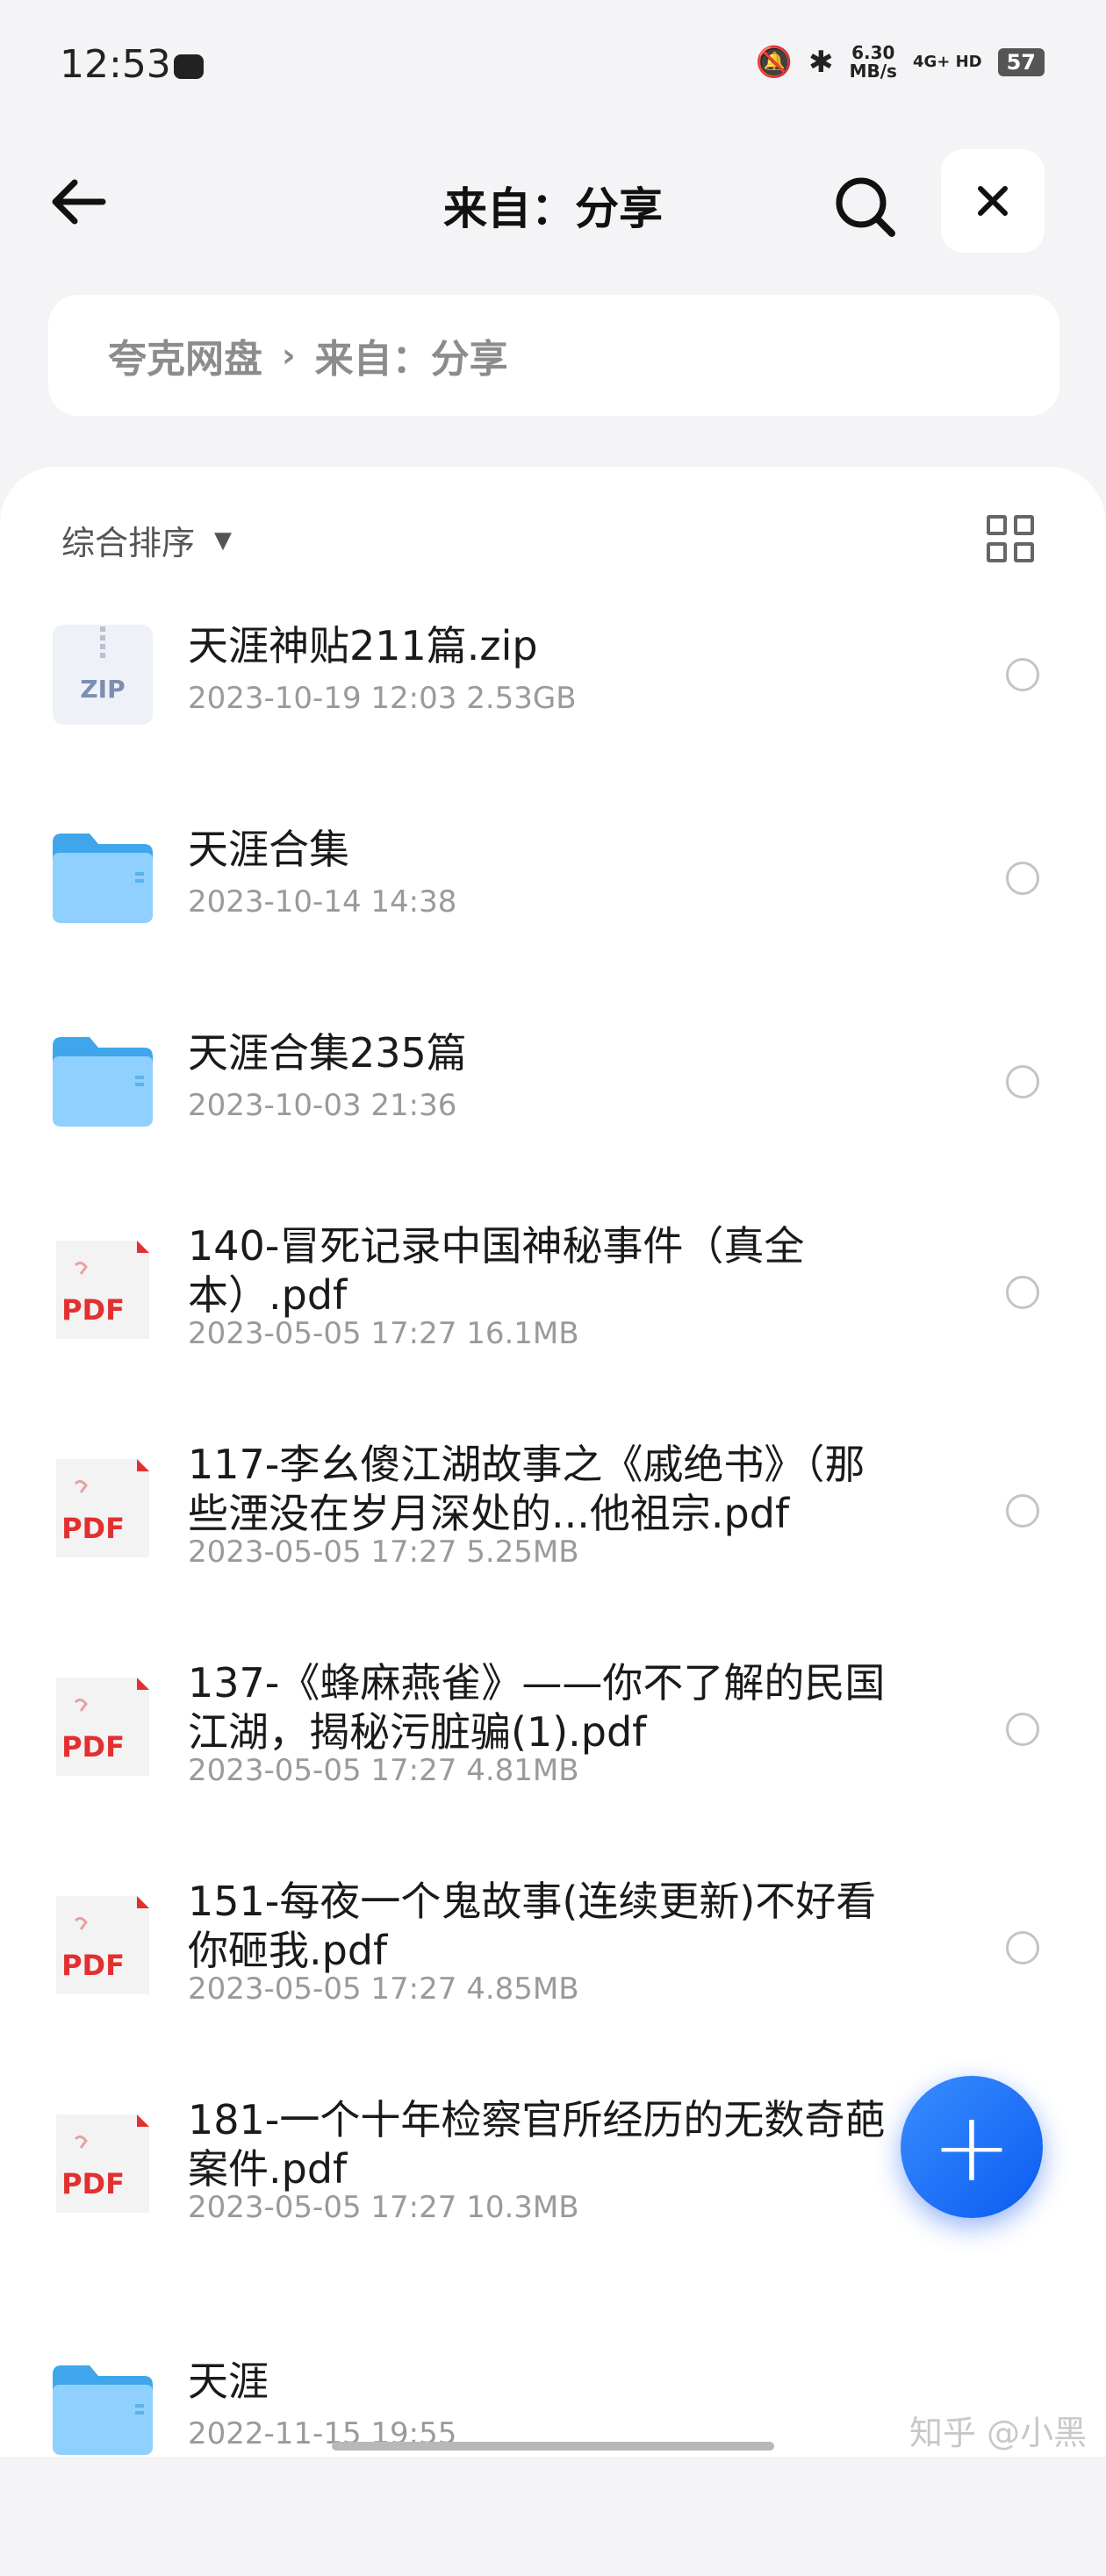 The width and height of the screenshot is (1106, 2576). I want to click on file-row: 天涯合集235篇 2023-10-03 21:36, so click(553, 1138).